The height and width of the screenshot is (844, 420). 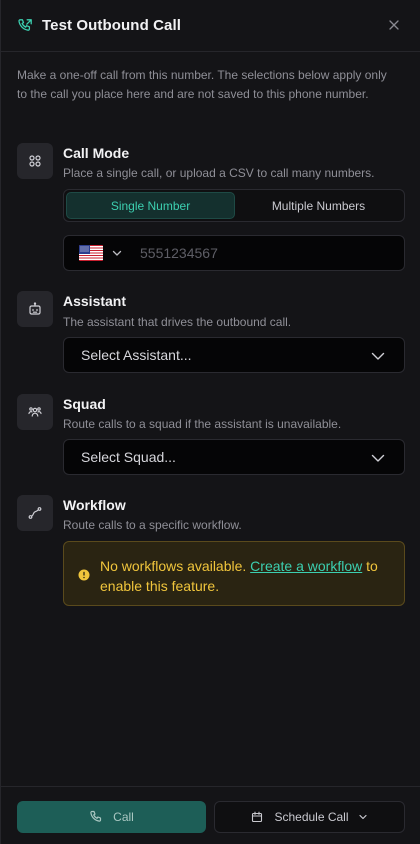 What do you see at coordinates (35, 412) in the screenshot?
I see `users-icon` at bounding box center [35, 412].